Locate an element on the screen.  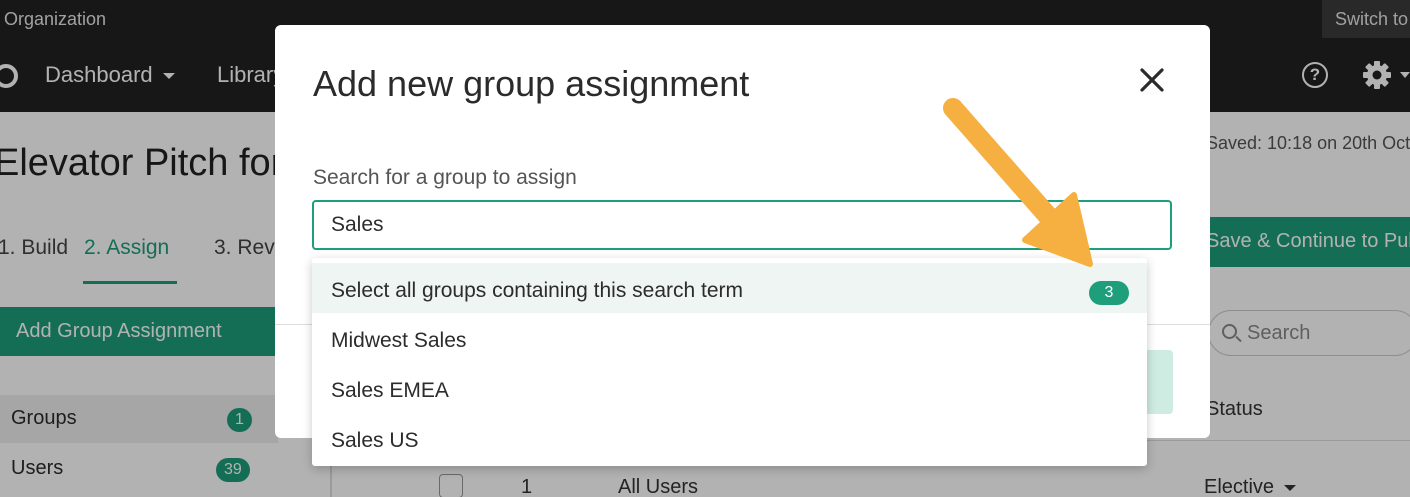
close-icon is located at coordinates (1152, 80).